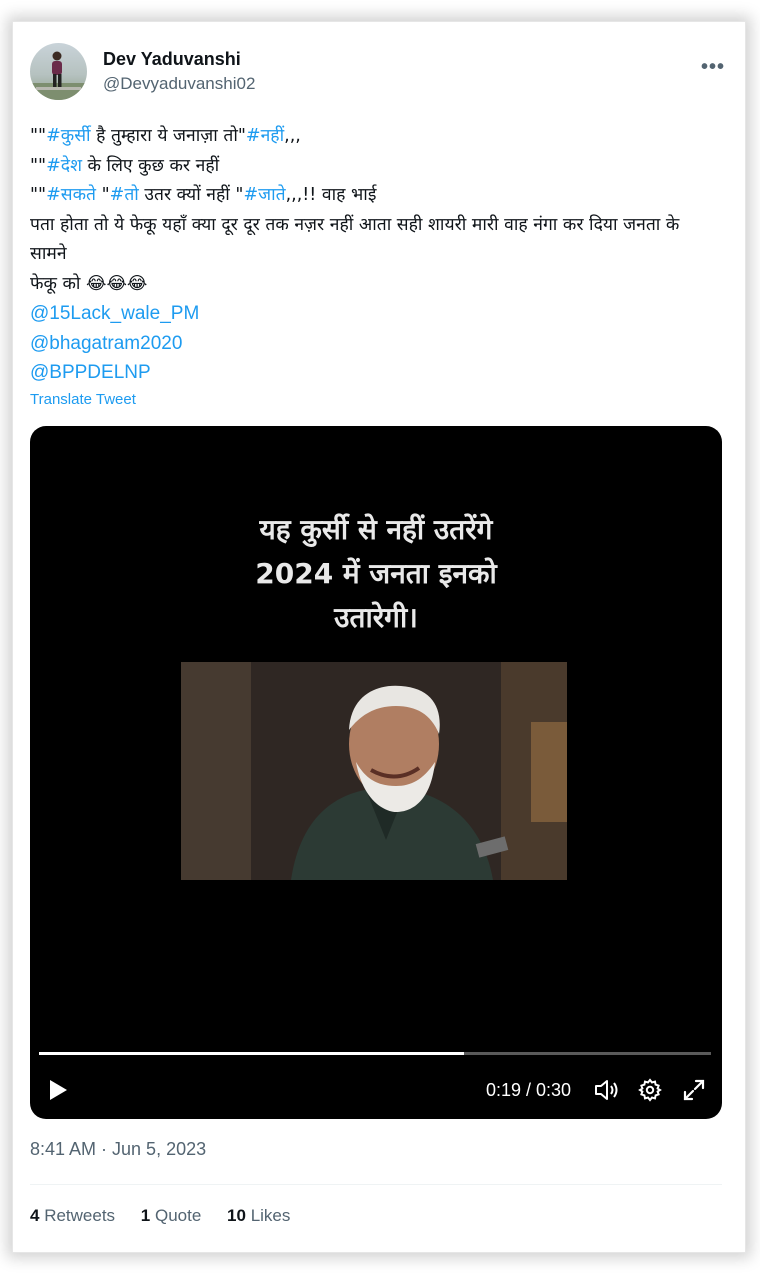  Describe the element at coordinates (529, 1090) in the screenshot. I see `video-time: 0:19 / 0:30` at that location.